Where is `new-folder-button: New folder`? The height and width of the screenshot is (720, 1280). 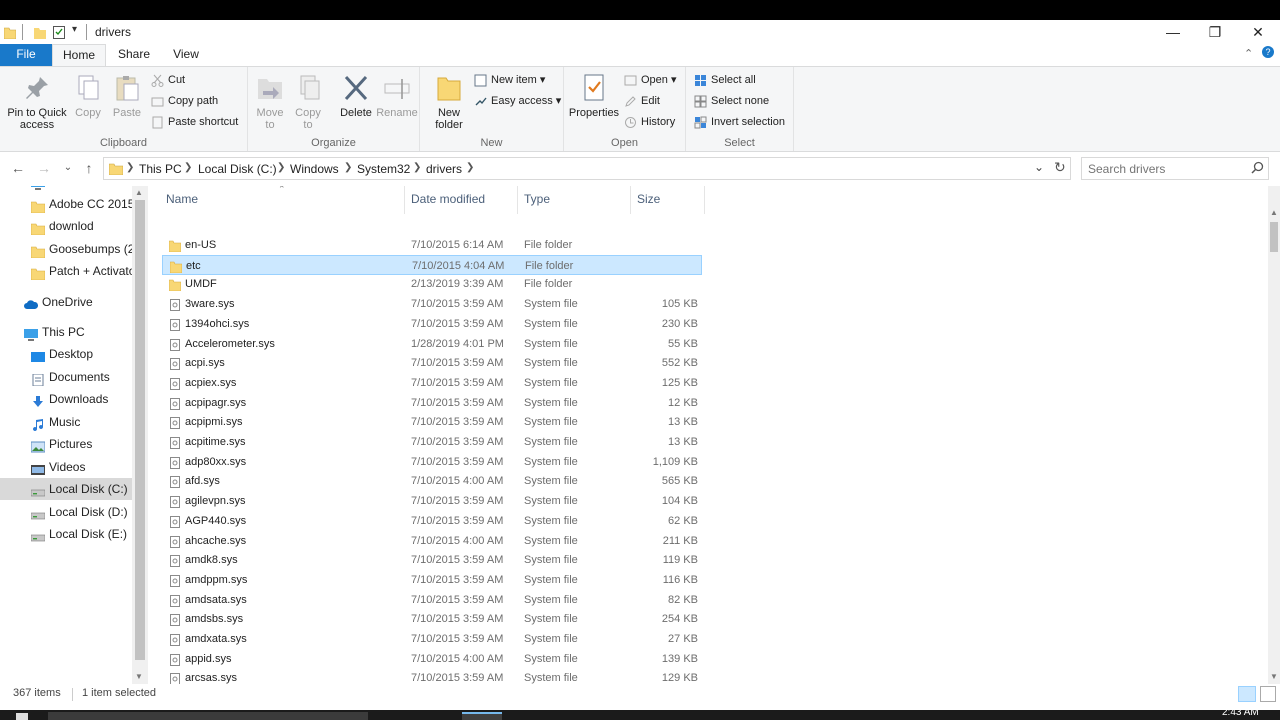 new-folder-button: New folder is located at coordinates (449, 101).